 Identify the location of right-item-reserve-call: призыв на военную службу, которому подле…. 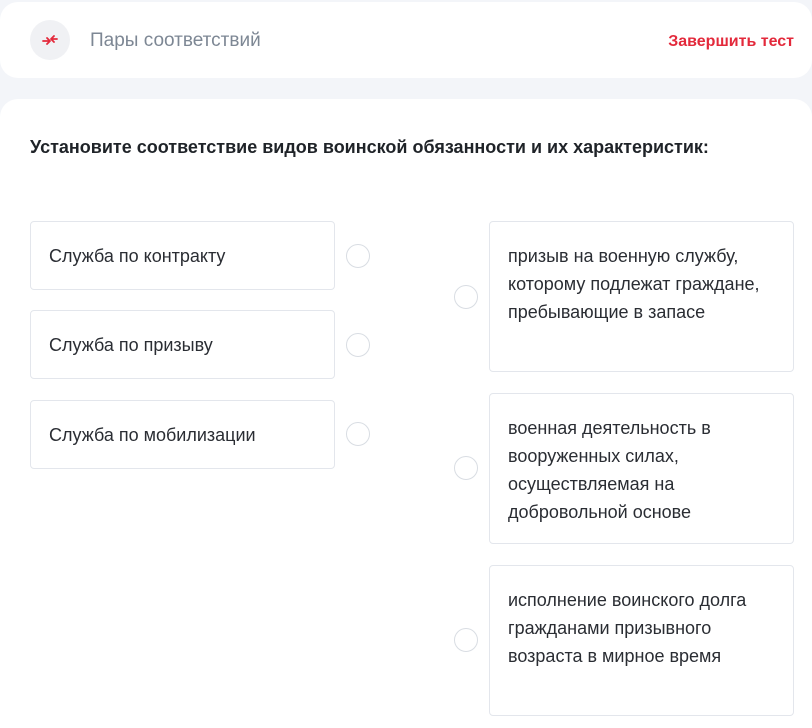
(641, 296).